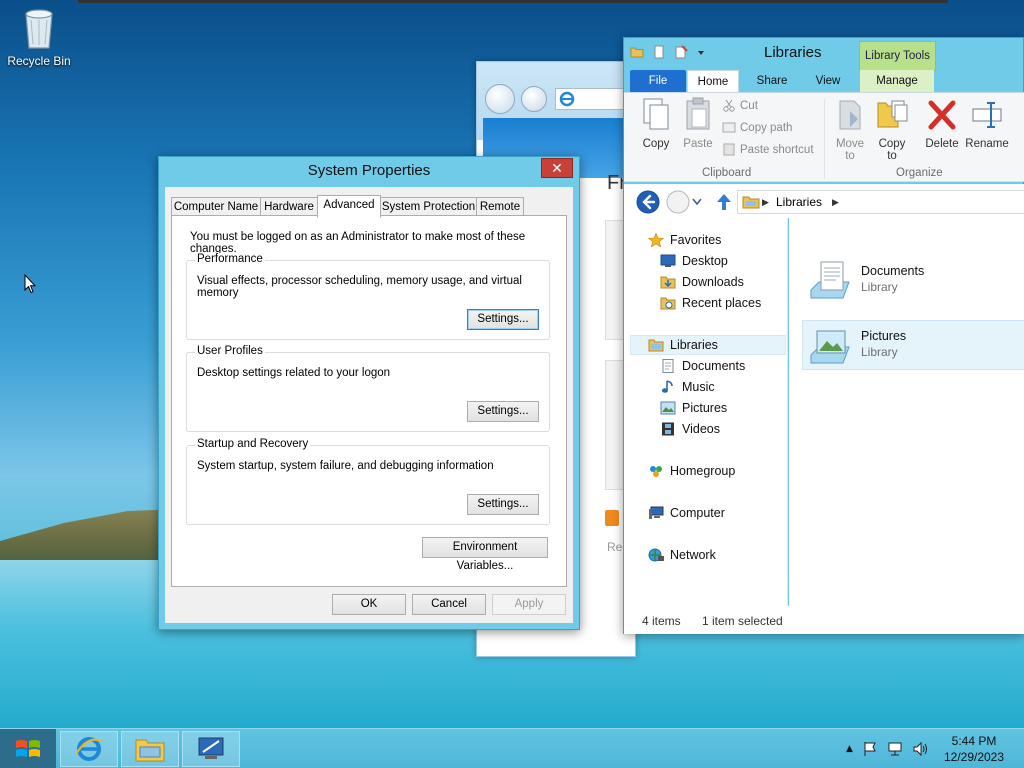  I want to click on star-icon, so click(656, 240).